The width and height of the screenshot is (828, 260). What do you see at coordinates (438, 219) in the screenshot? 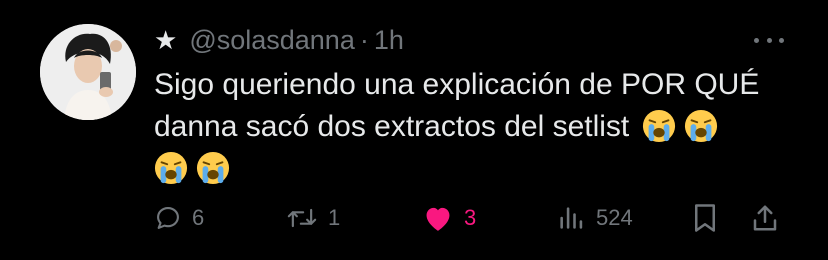
I see `heart-filled-icon` at bounding box center [438, 219].